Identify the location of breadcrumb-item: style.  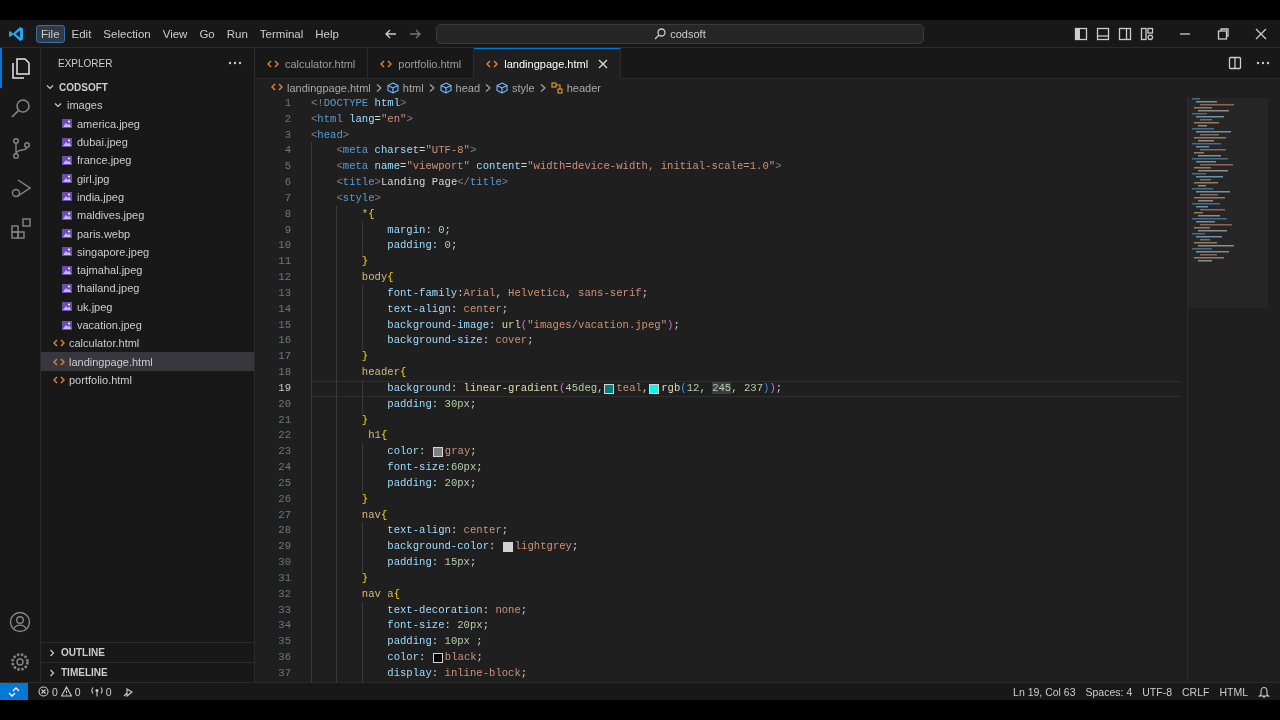
(515, 87).